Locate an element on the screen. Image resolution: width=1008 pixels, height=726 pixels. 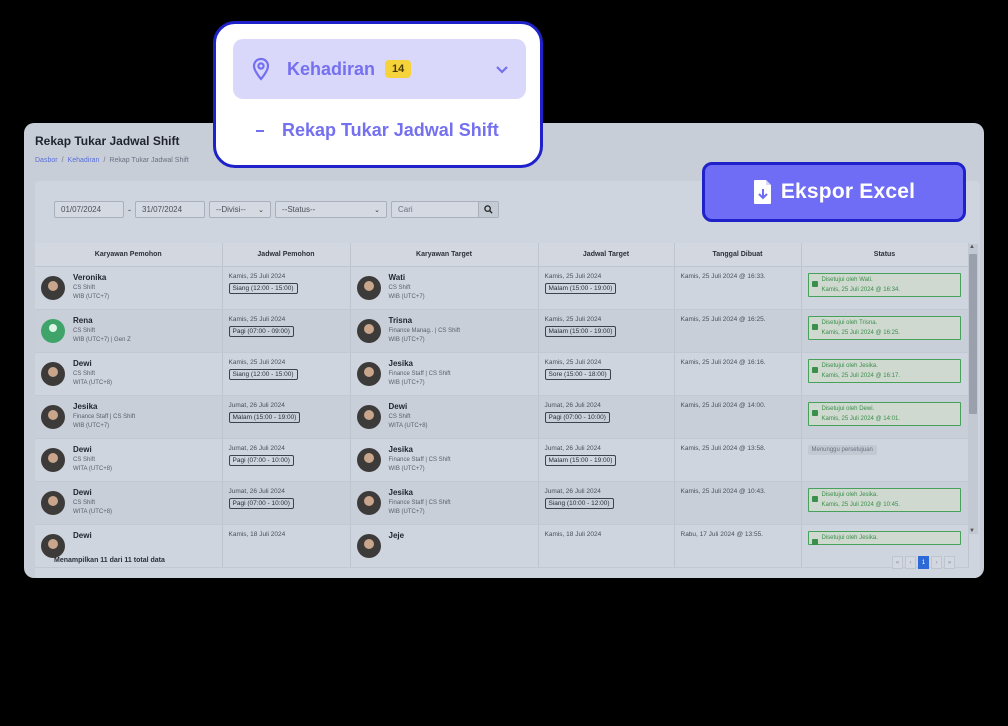
status-text: Disetujui oleh Wati. is located at coordinates (847, 279).